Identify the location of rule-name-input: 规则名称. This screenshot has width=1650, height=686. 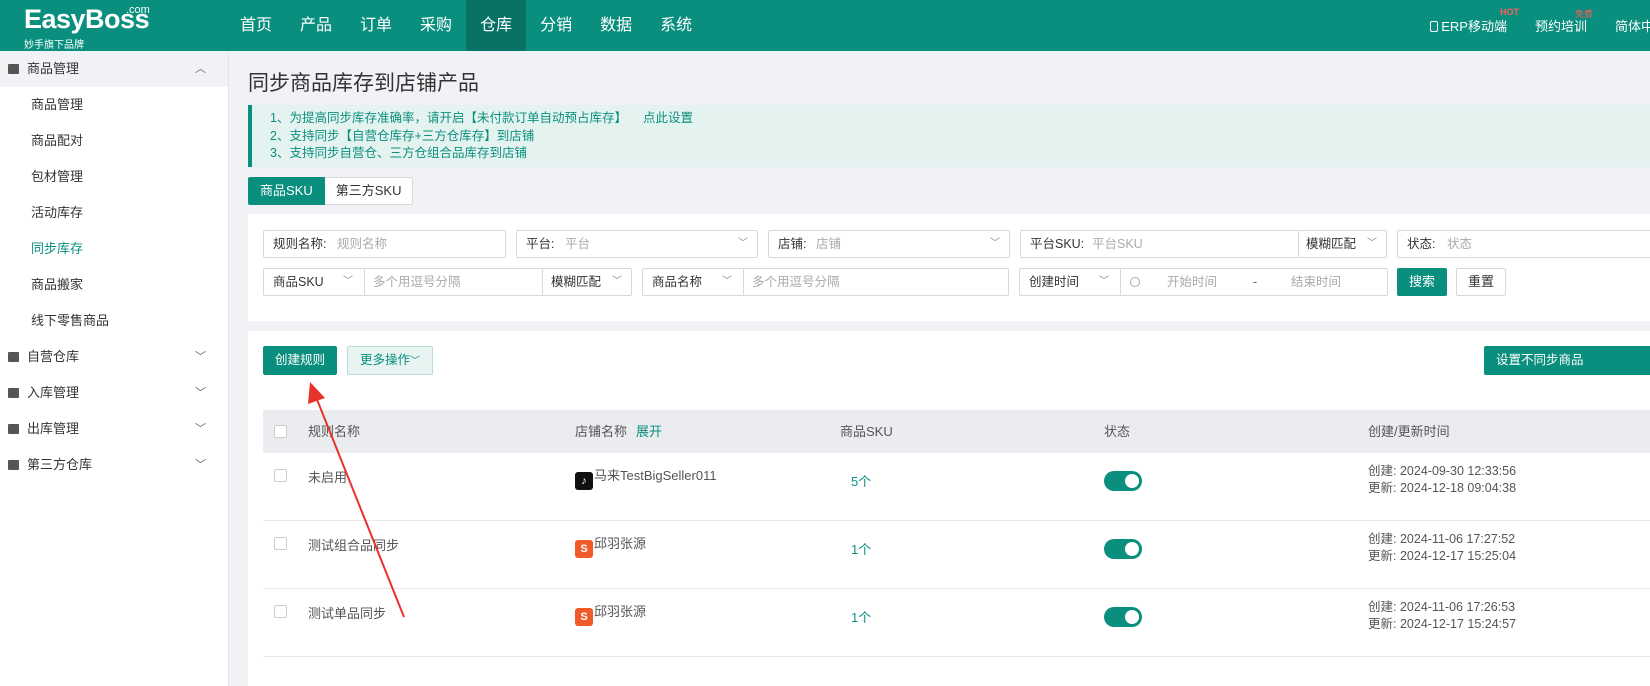
(384, 244).